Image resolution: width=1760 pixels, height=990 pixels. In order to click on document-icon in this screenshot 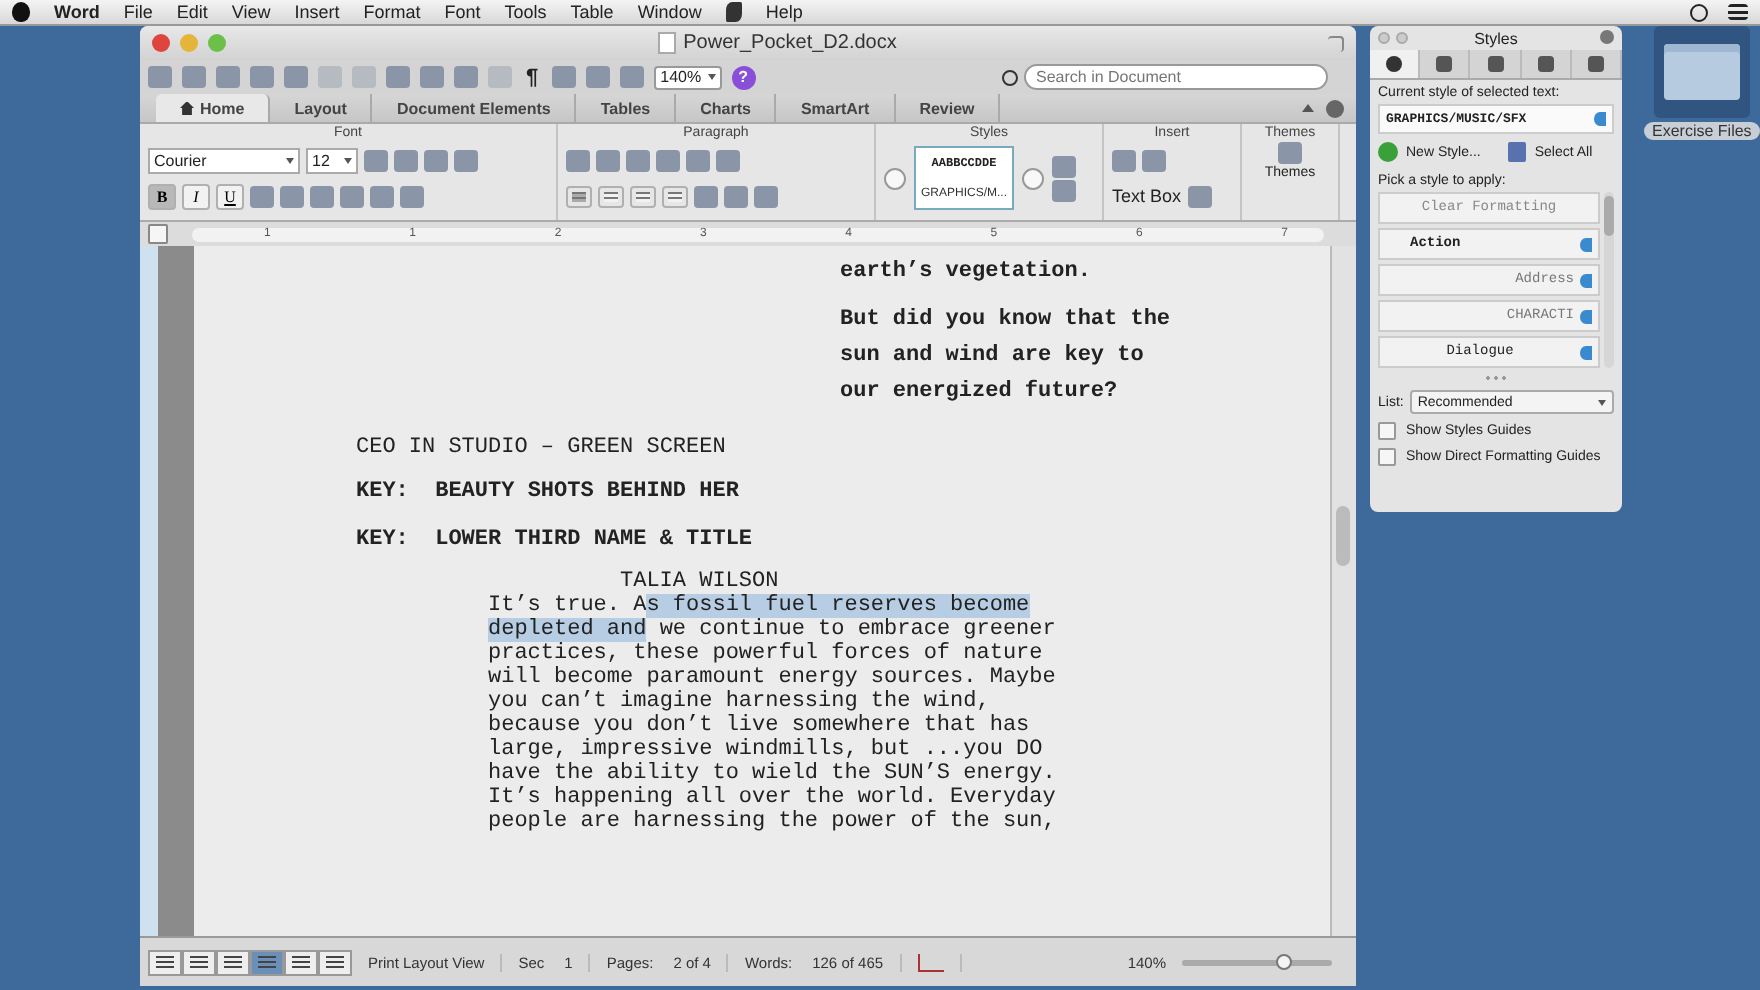, I will do `click(666, 43)`.